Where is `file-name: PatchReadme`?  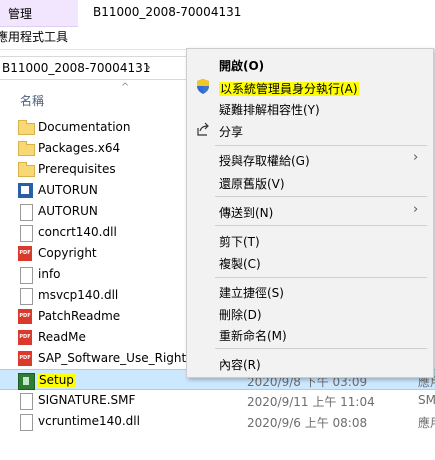 file-name: PatchReadme is located at coordinates (79, 316).